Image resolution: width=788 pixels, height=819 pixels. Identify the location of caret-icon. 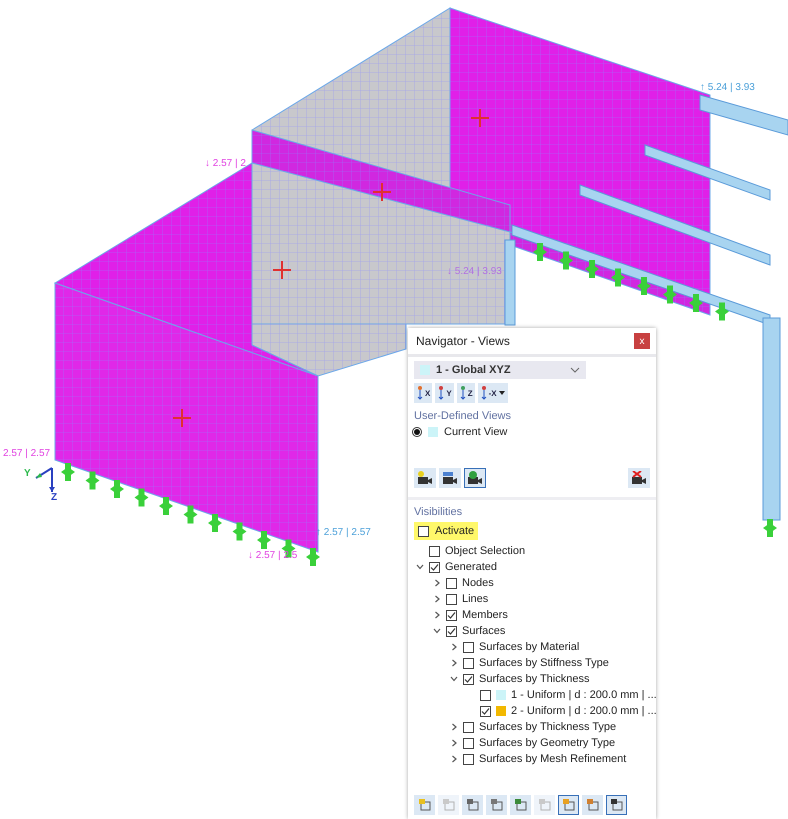
(502, 393).